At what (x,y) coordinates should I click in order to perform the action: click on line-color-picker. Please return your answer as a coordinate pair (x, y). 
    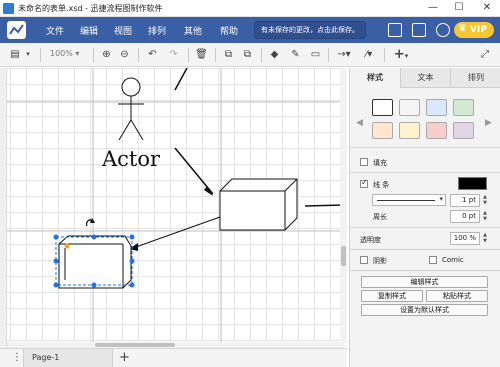
    Looking at the image, I should click on (472, 183).